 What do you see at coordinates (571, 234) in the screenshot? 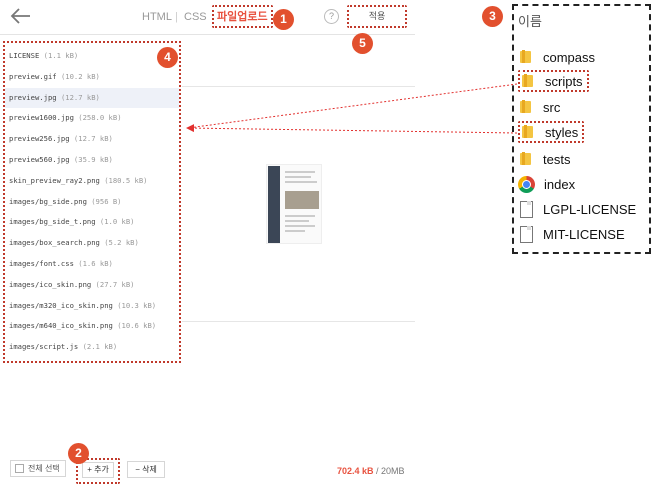
I see `explorer-item-mit-license: MIT-LICENSE` at bounding box center [571, 234].